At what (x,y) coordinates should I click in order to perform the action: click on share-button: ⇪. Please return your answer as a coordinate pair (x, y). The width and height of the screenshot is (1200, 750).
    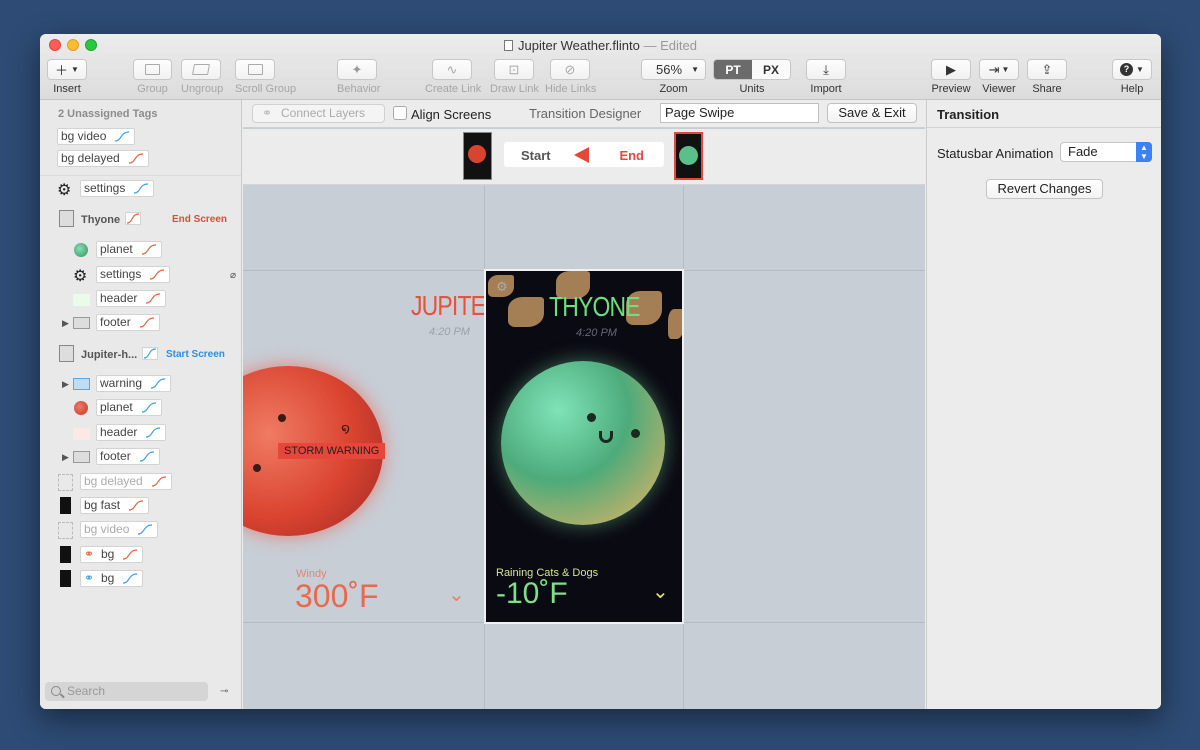
    Looking at the image, I should click on (1047, 69).